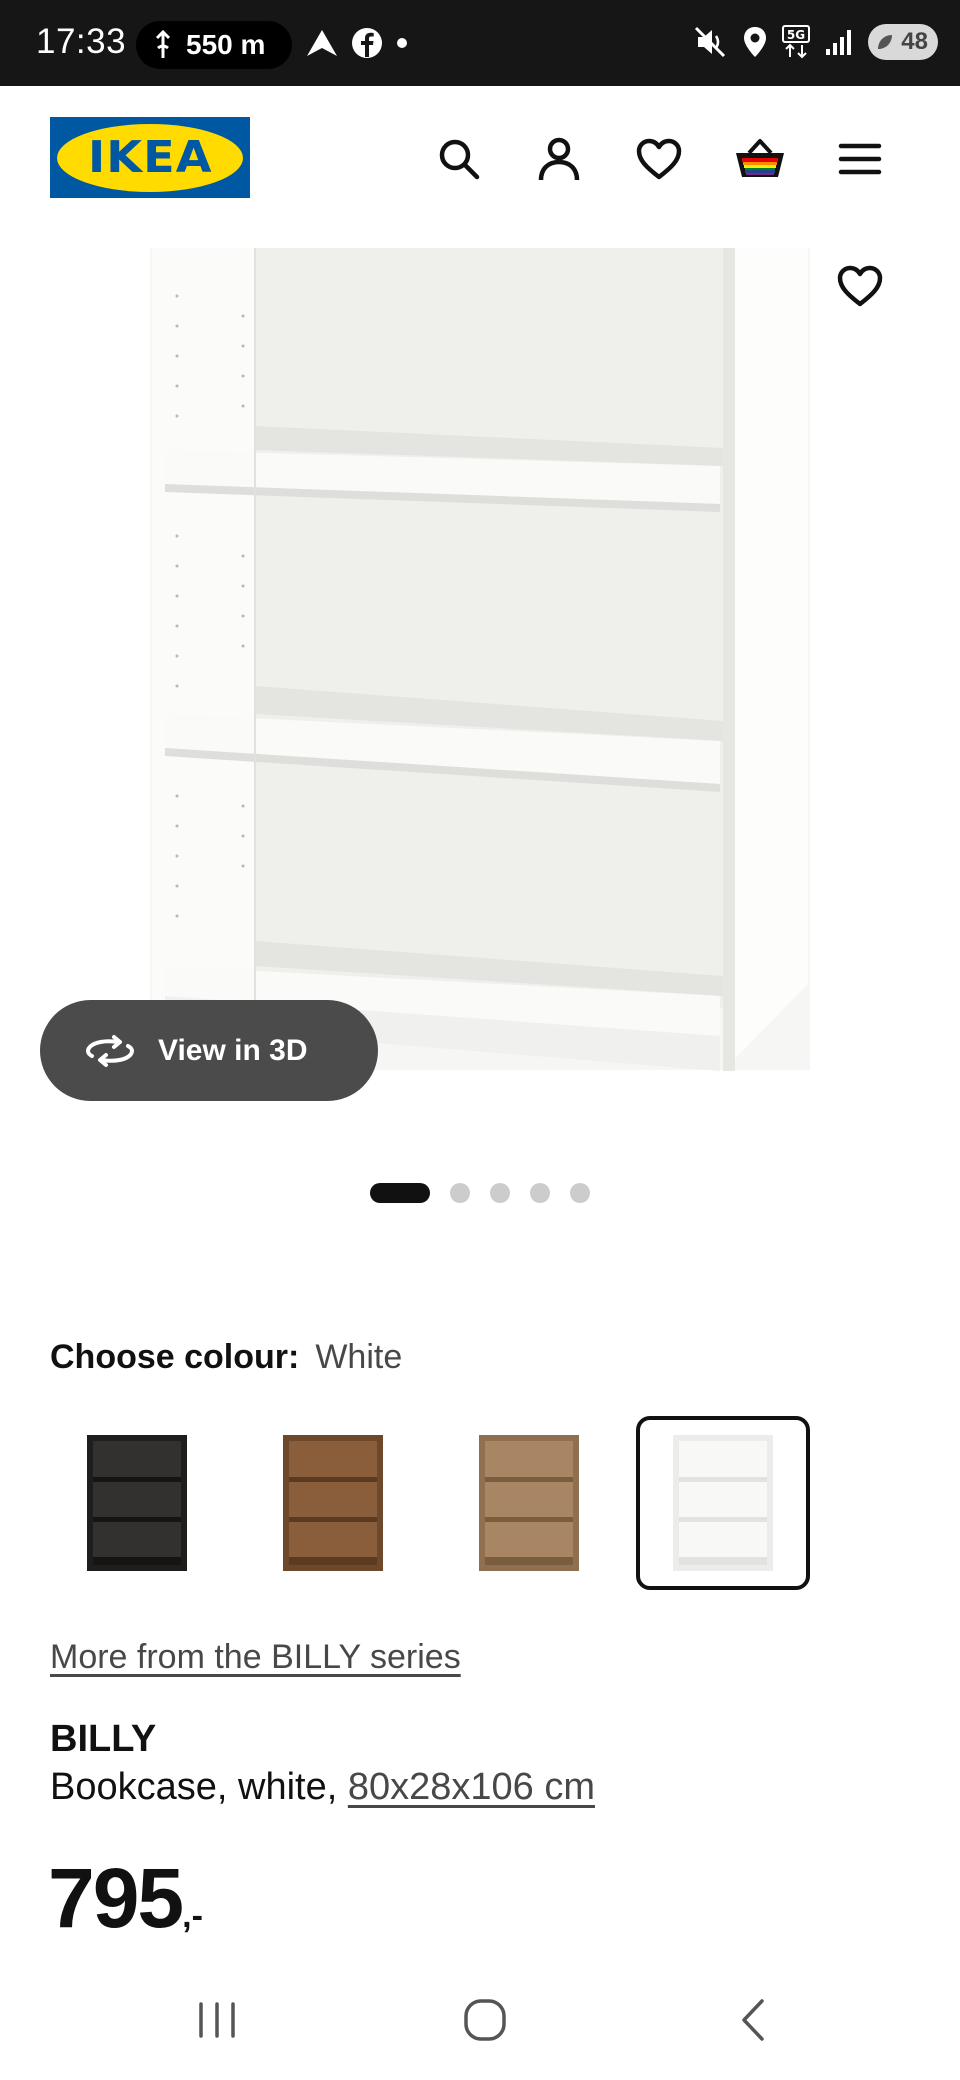  What do you see at coordinates (359, 1357) in the screenshot?
I see `colour-selected-value: White` at bounding box center [359, 1357].